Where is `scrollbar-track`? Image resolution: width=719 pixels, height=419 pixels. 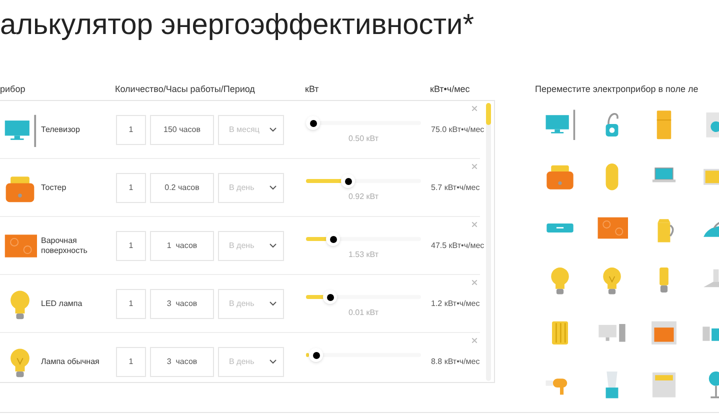 scrollbar-track is located at coordinates (488, 242).